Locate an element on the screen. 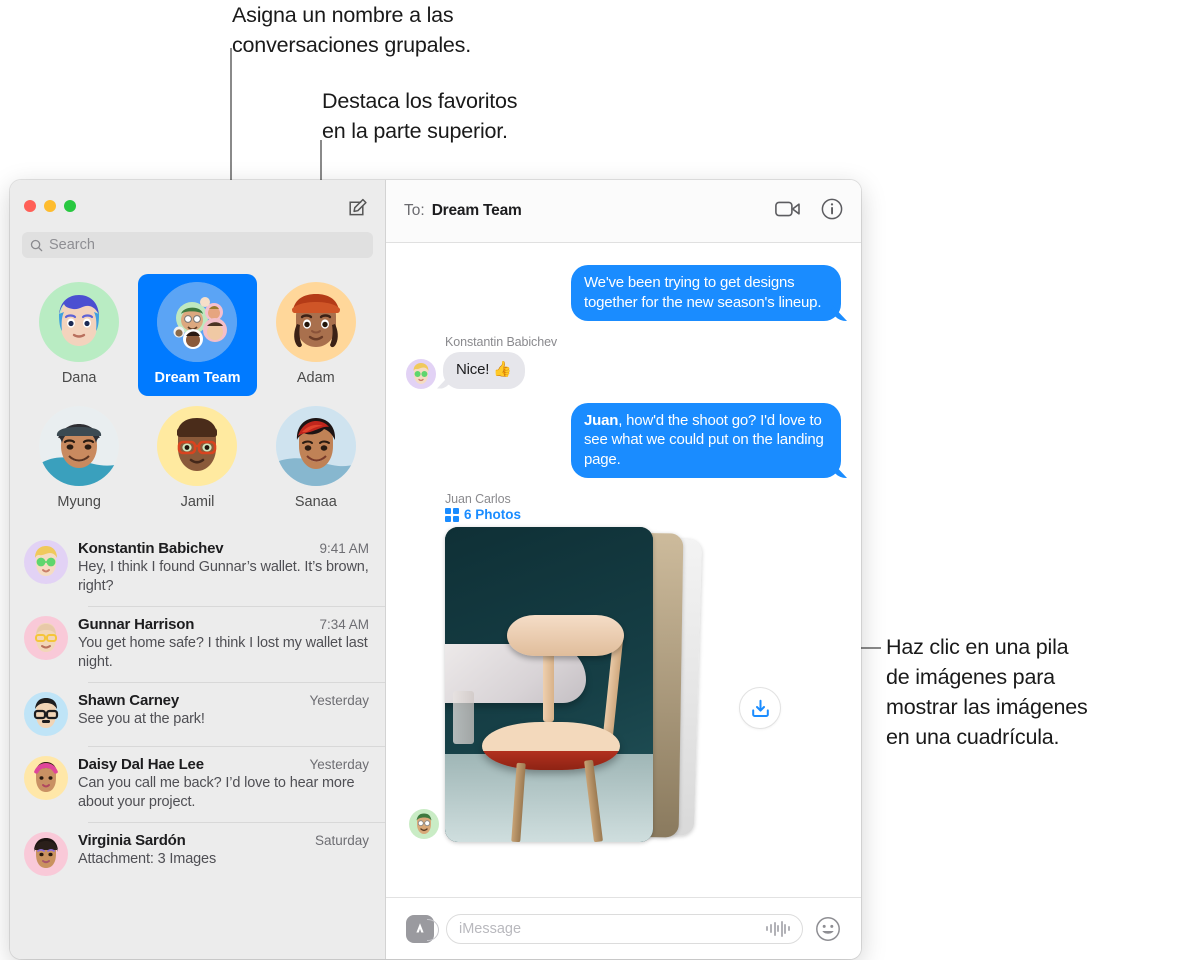  favorite-label: Jamil is located at coordinates (197, 502).